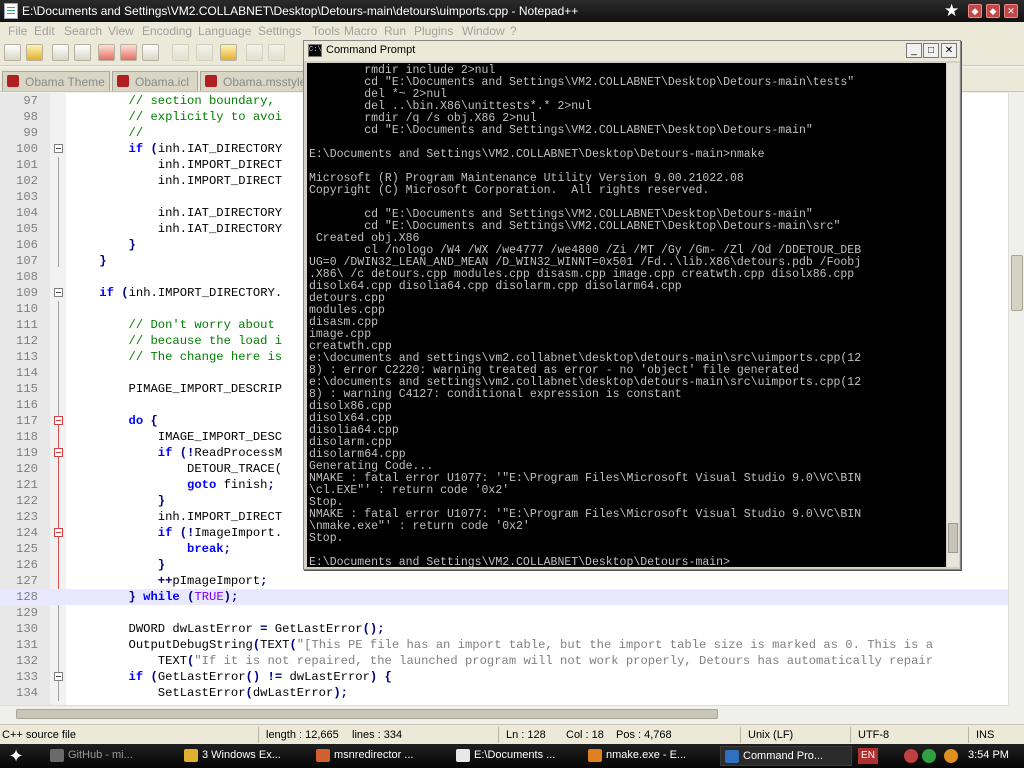 This screenshot has width=1024, height=768. What do you see at coordinates (106, 52) in the screenshot?
I see `close-file-icon` at bounding box center [106, 52].